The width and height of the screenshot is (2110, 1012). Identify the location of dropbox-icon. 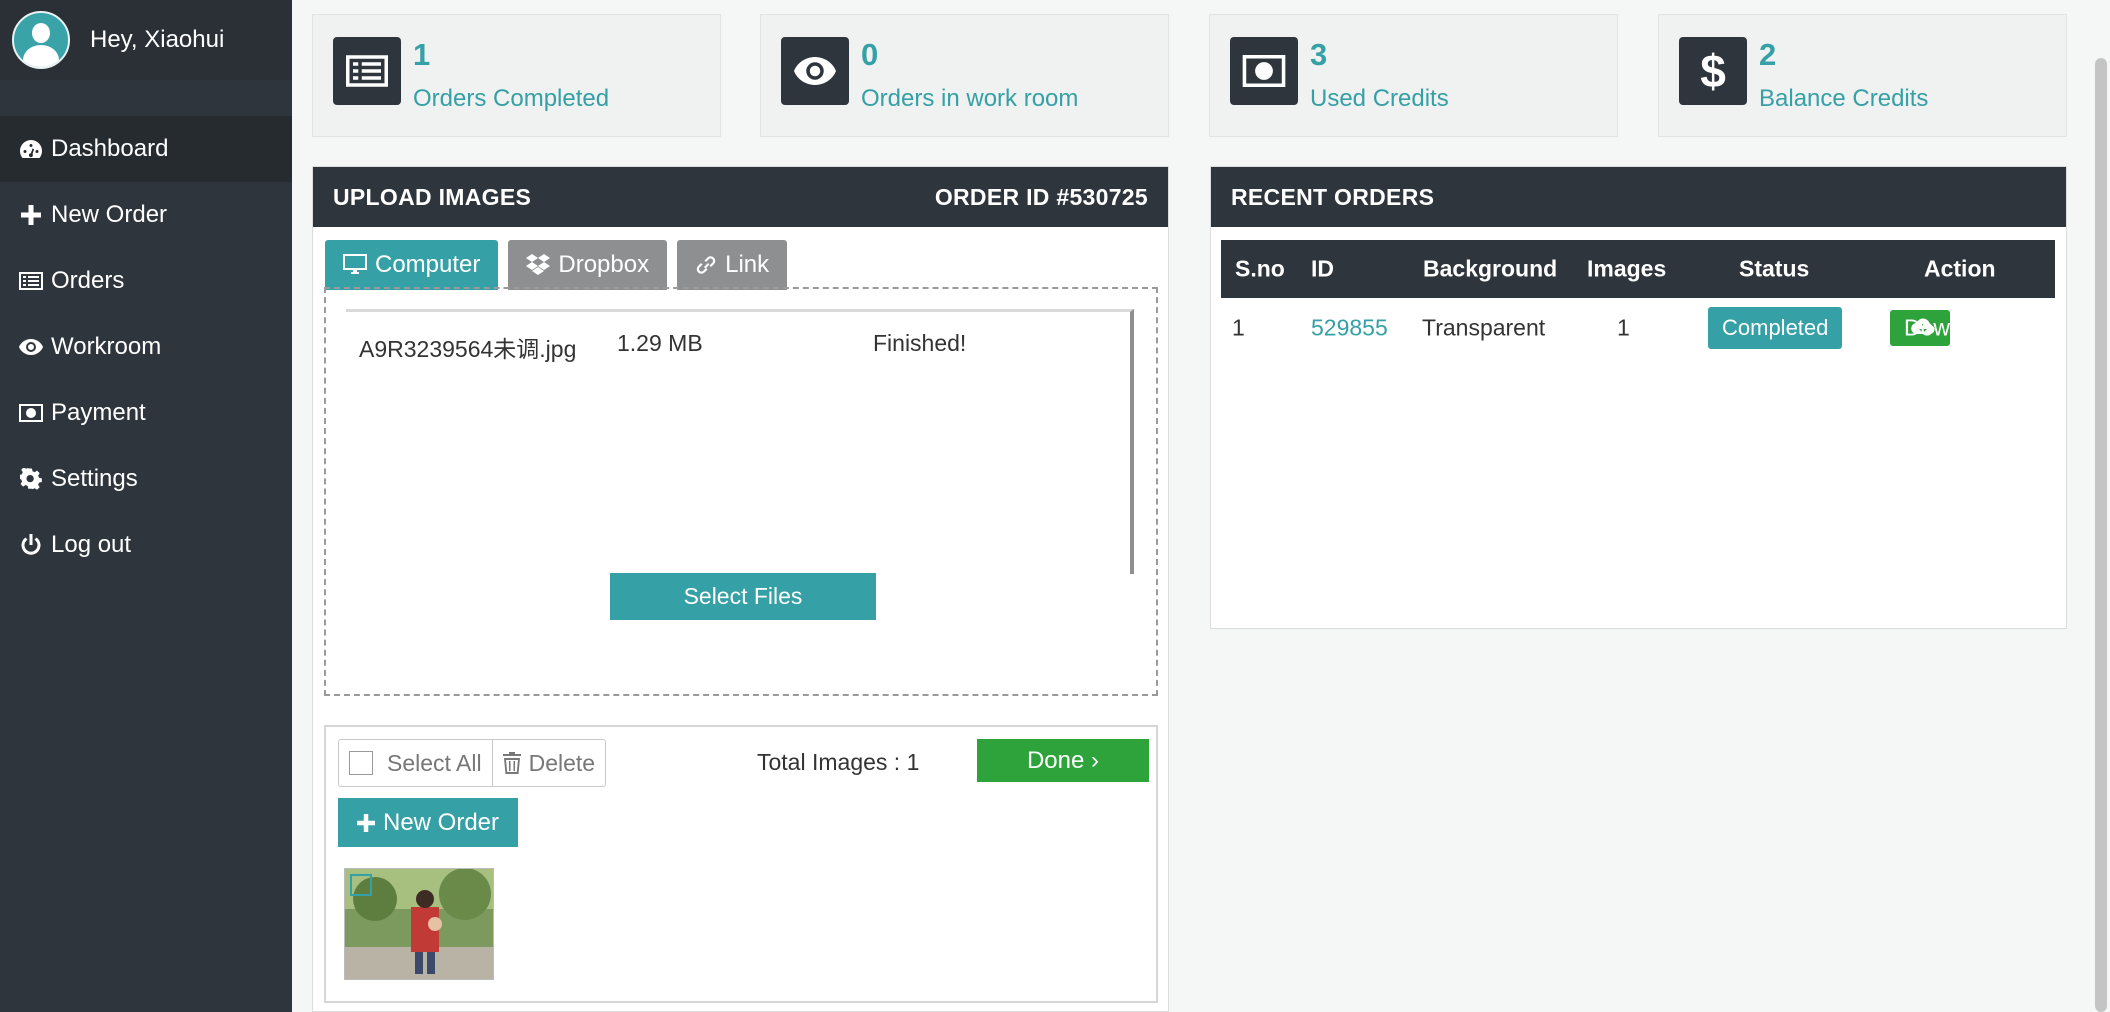
(538, 264).